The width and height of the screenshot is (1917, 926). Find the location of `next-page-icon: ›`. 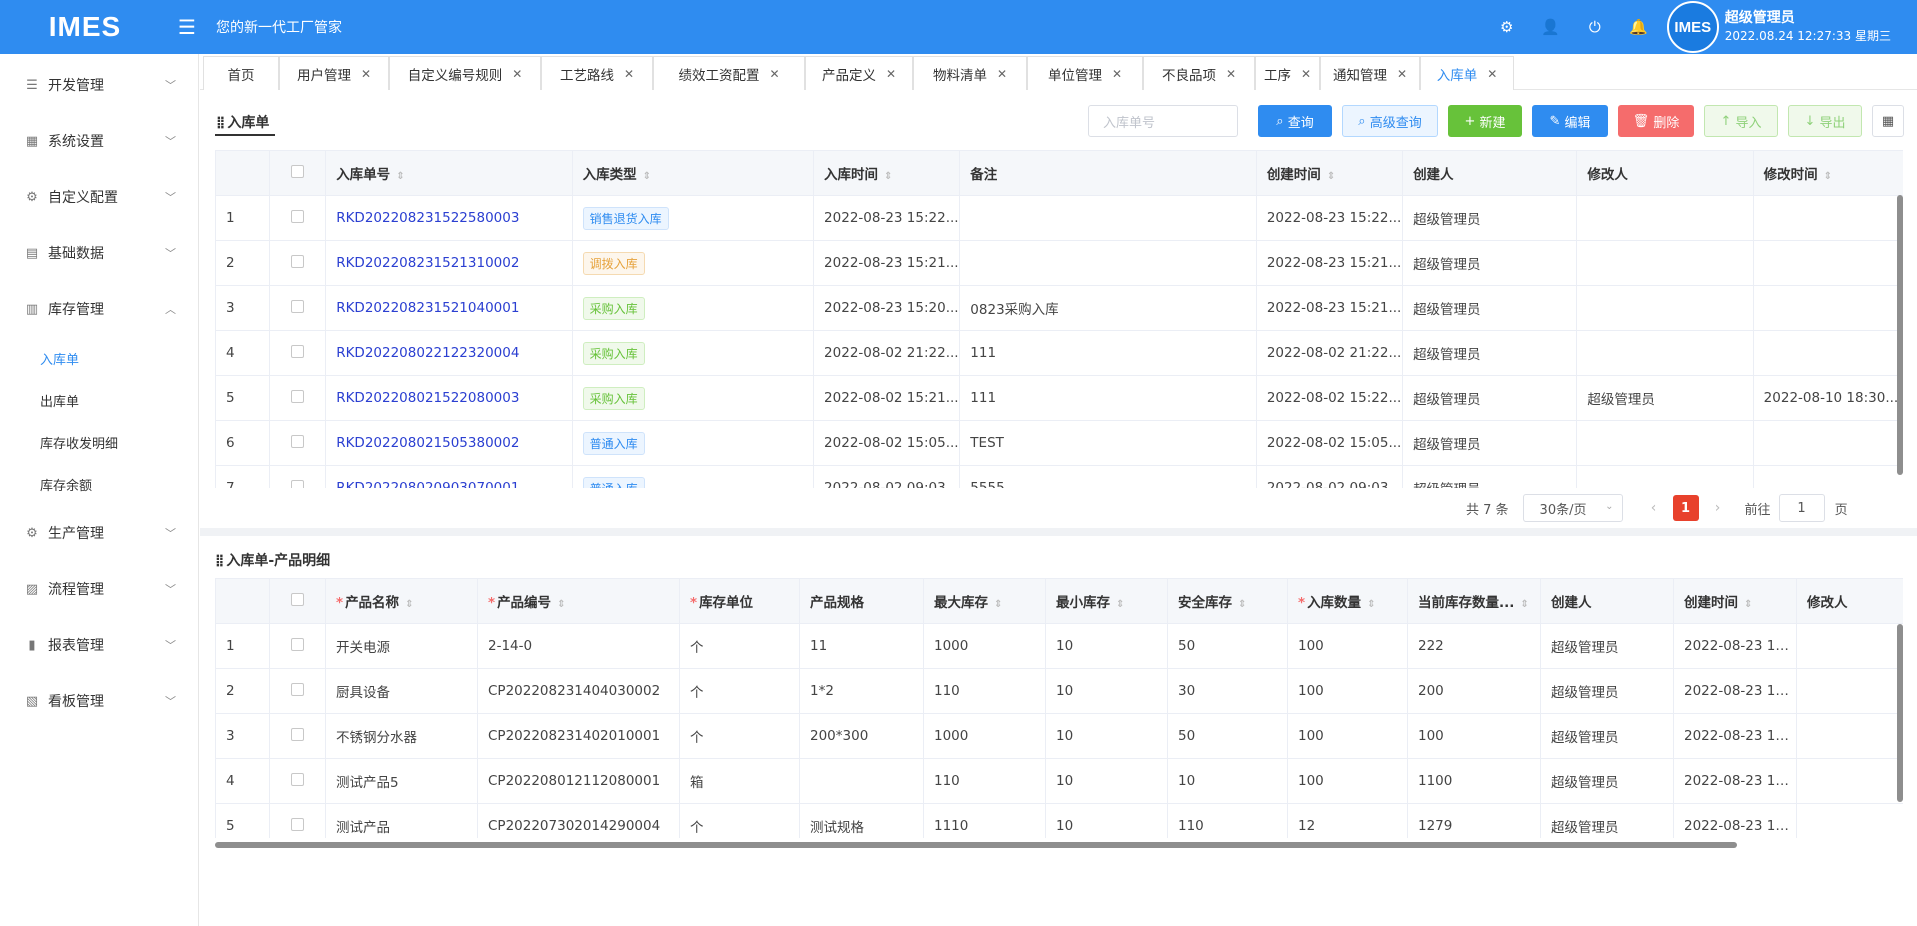

next-page-icon: › is located at coordinates (1718, 508).